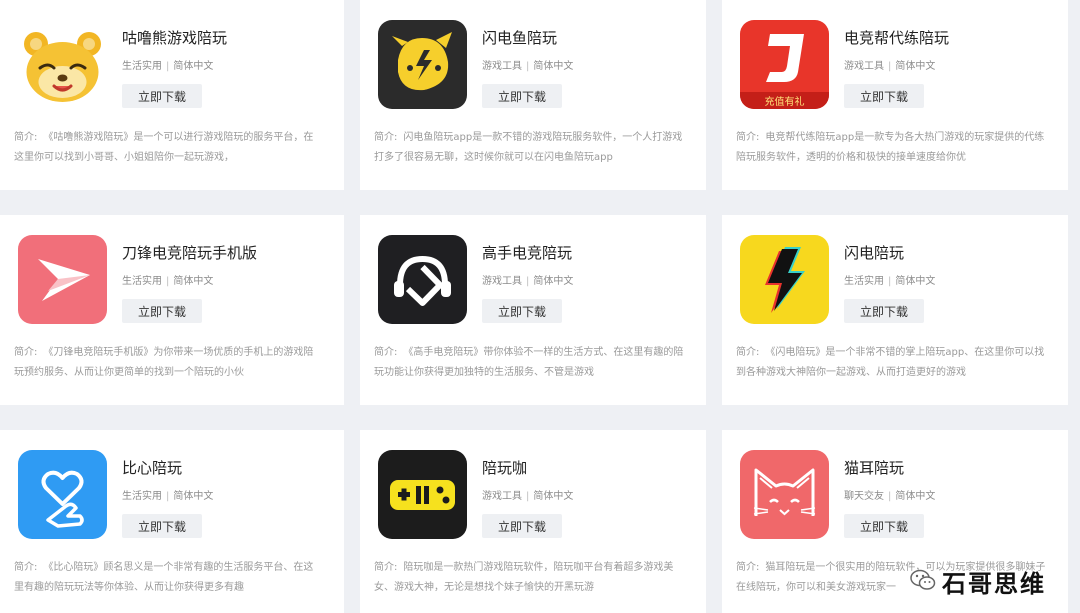 This screenshot has height=613, width=1080. Describe the element at coordinates (784, 494) in the screenshot. I see `cat-icon` at that location.